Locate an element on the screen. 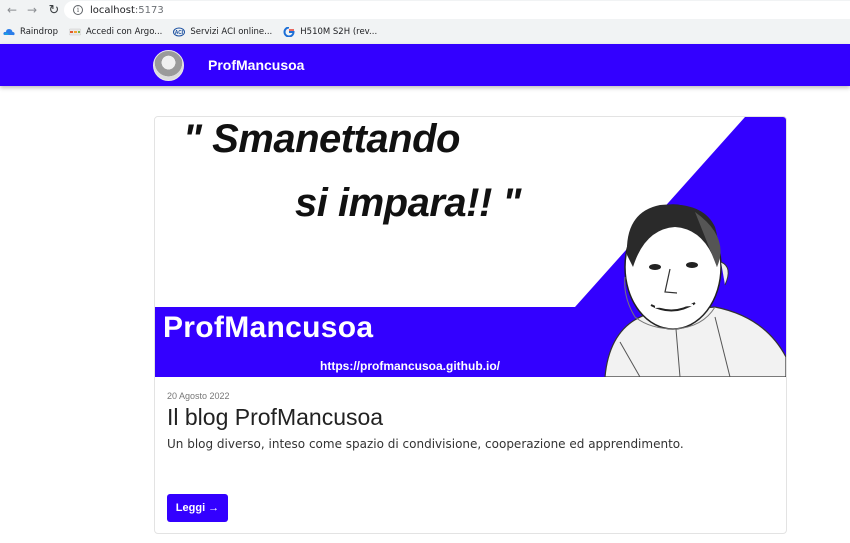 The image size is (850, 543). hero-url: https://profmancusoa.github.io/ is located at coordinates (410, 366).